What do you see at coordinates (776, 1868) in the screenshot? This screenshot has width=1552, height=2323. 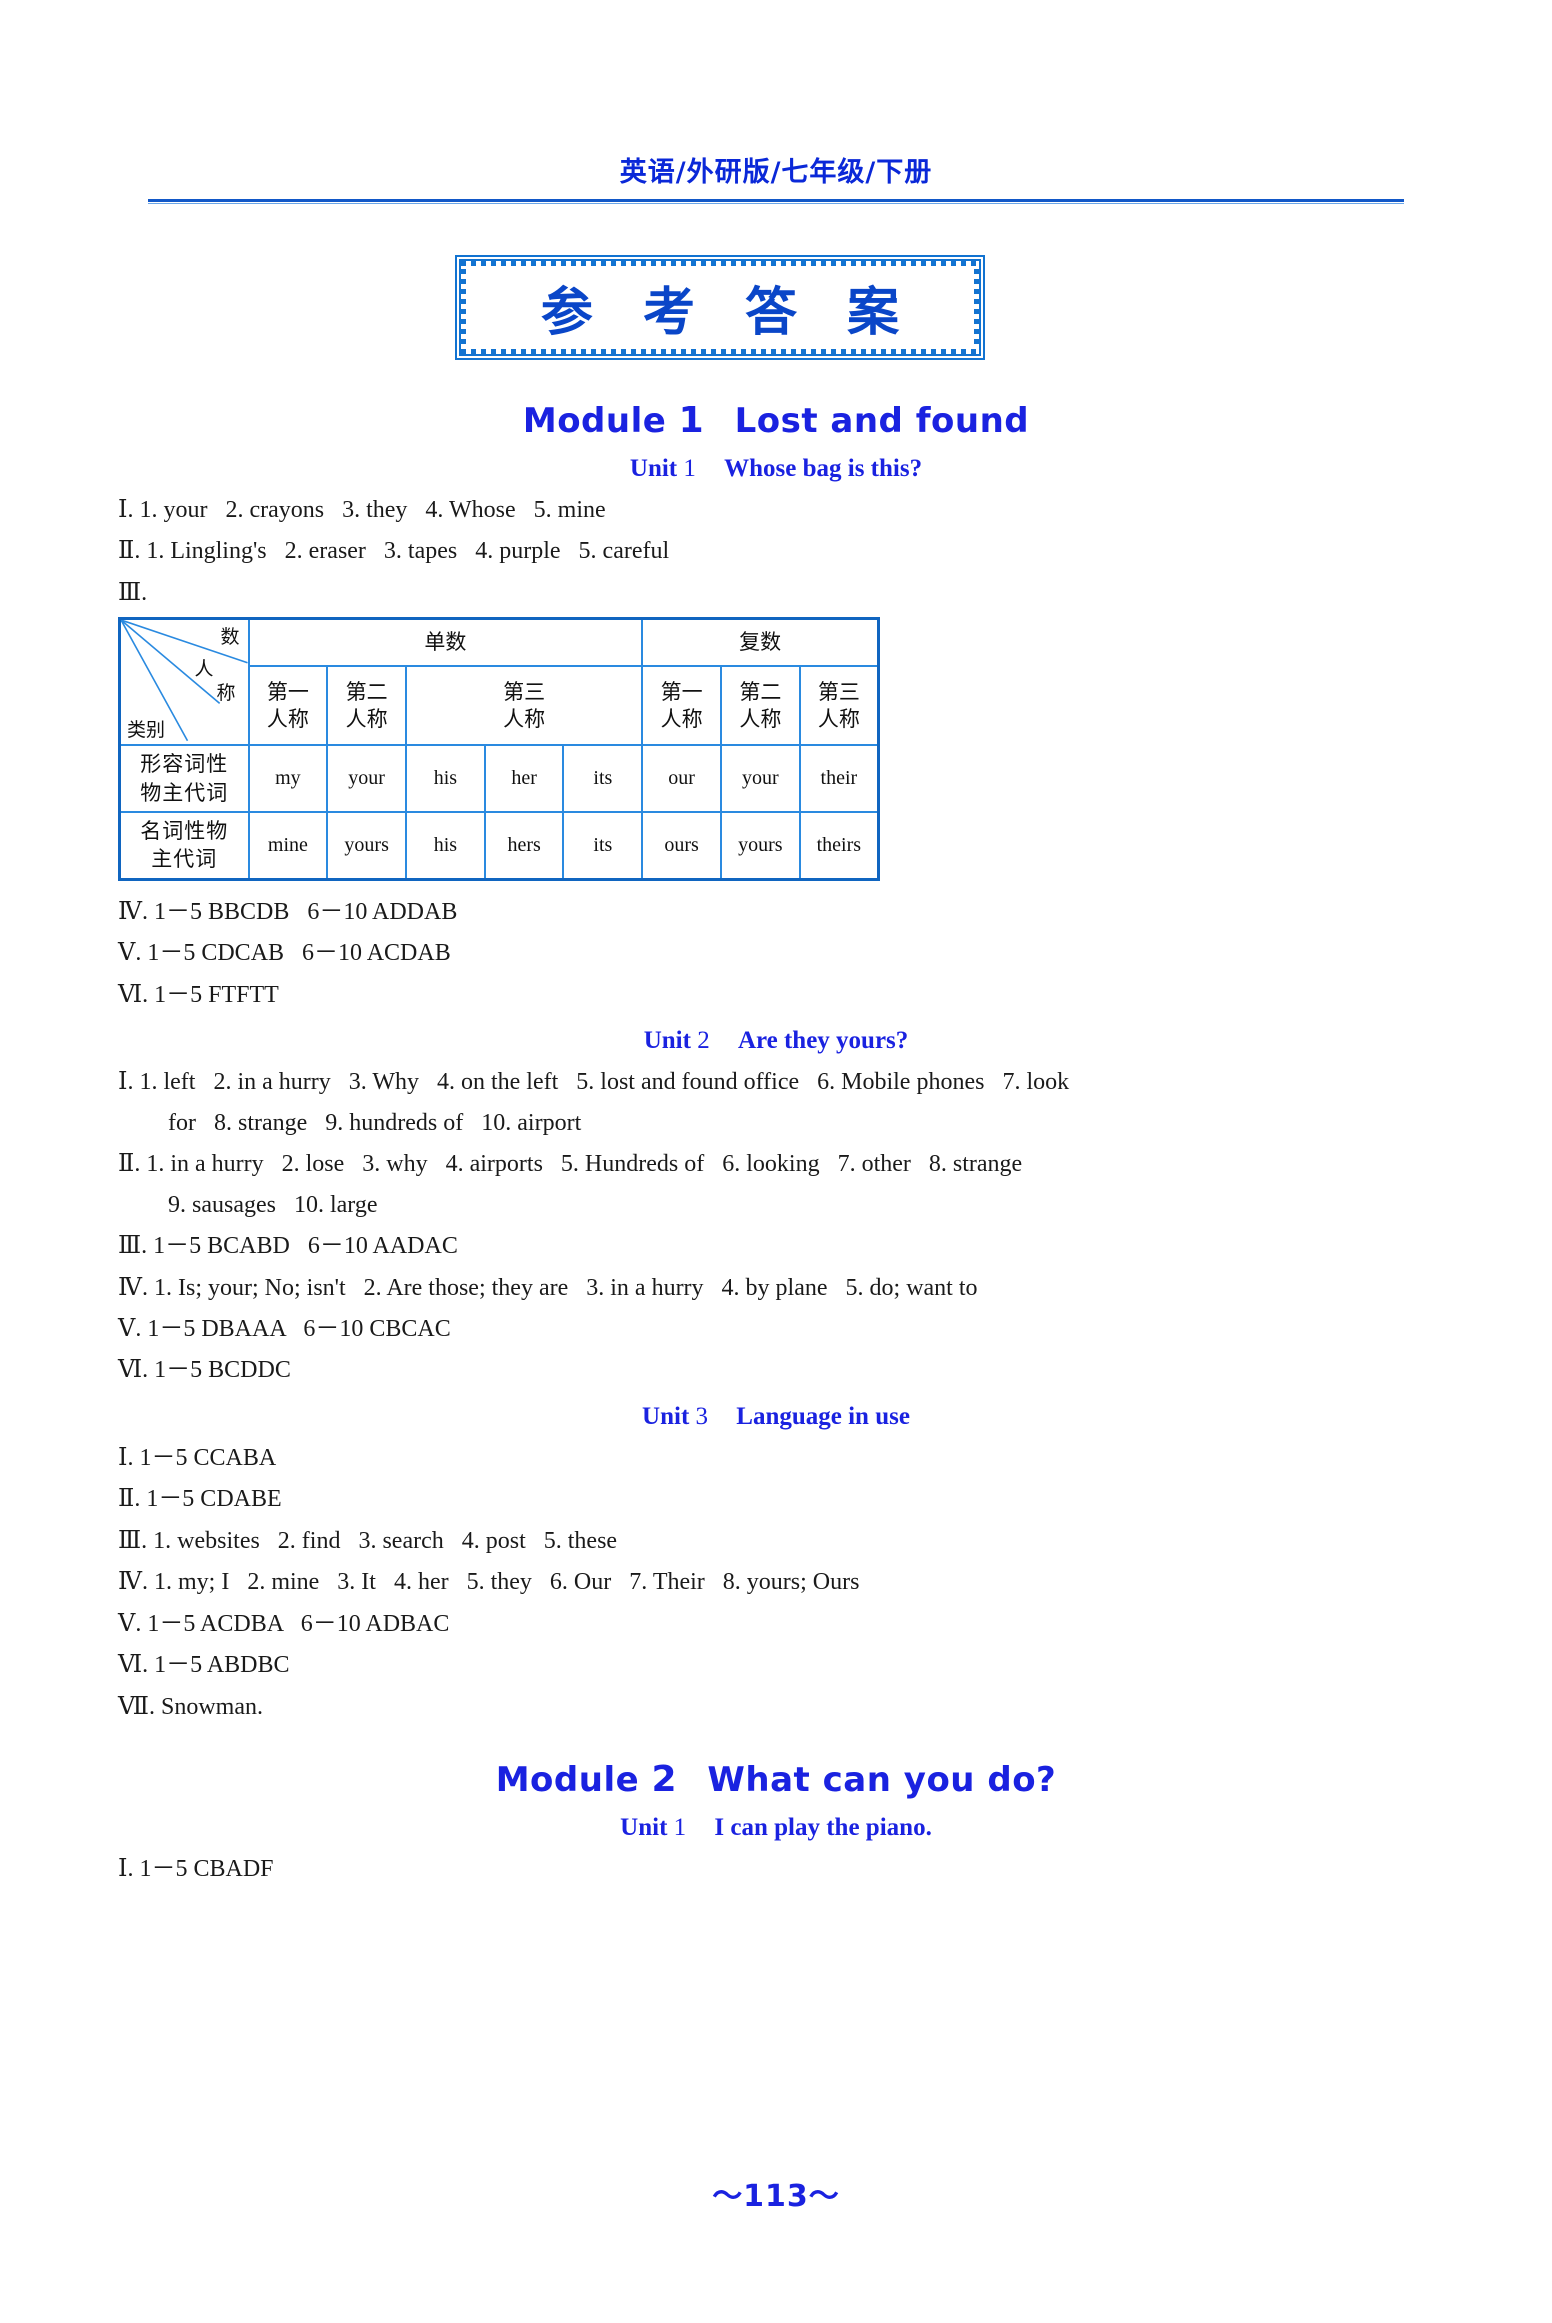 I see `answer-line: Ⅰ. 1－5 CBADF` at bounding box center [776, 1868].